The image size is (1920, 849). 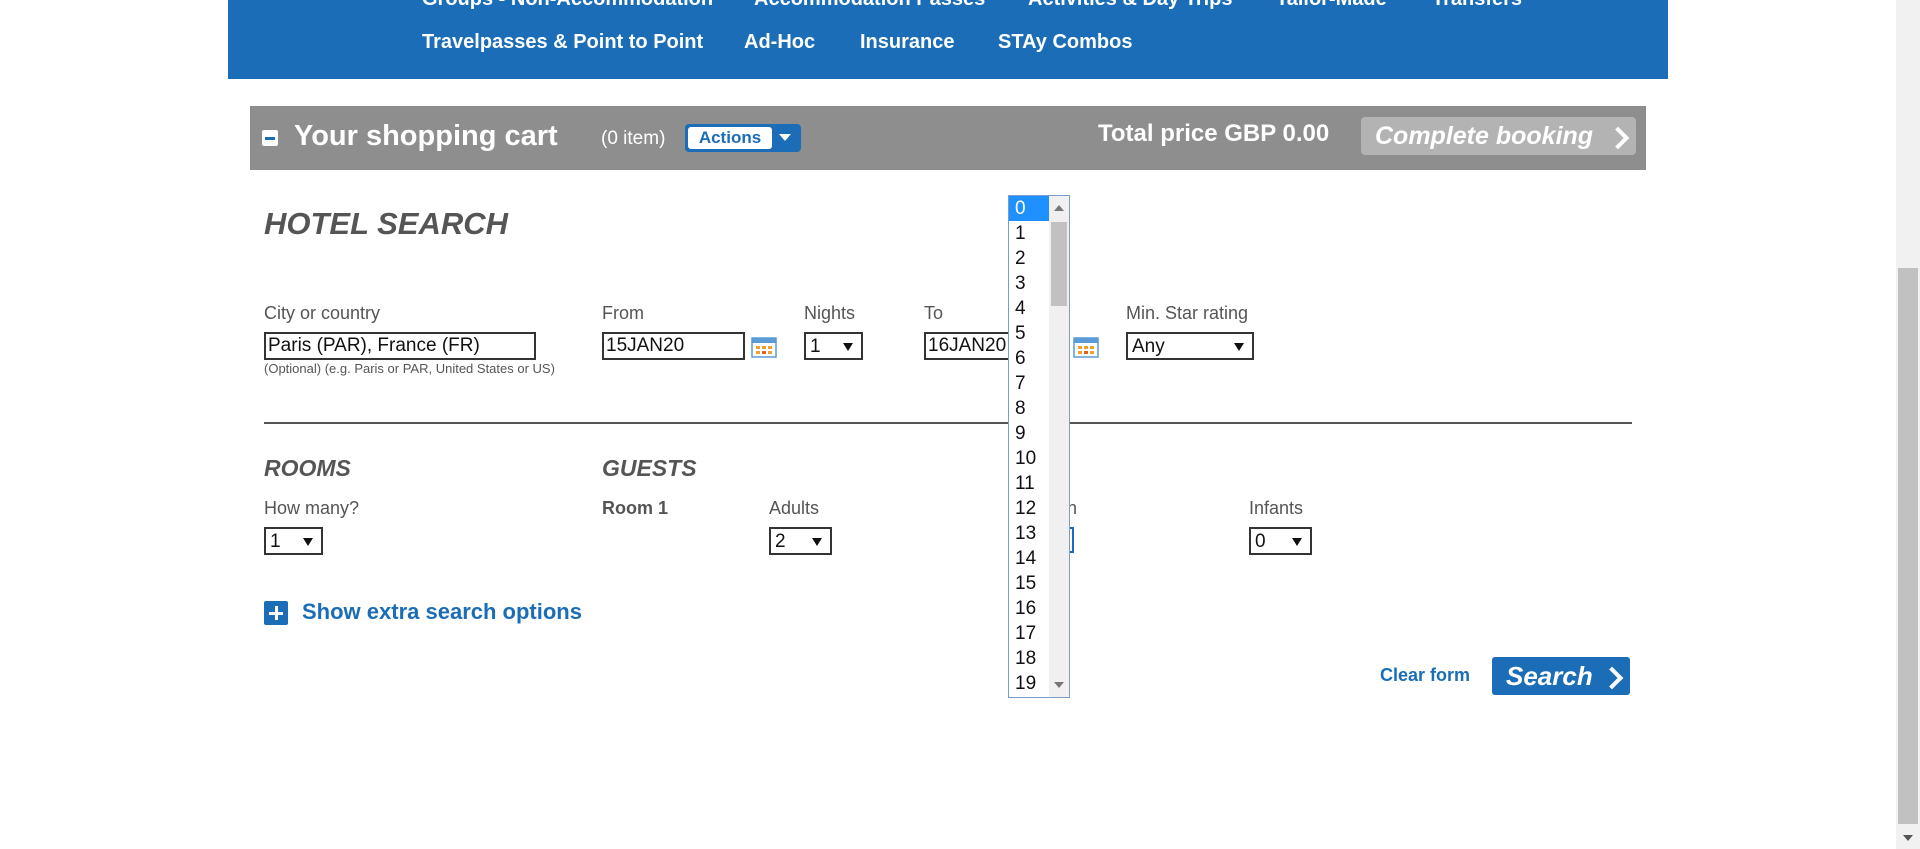 What do you see at coordinates (1260, 541) in the screenshot?
I see `infants-value: 0` at bounding box center [1260, 541].